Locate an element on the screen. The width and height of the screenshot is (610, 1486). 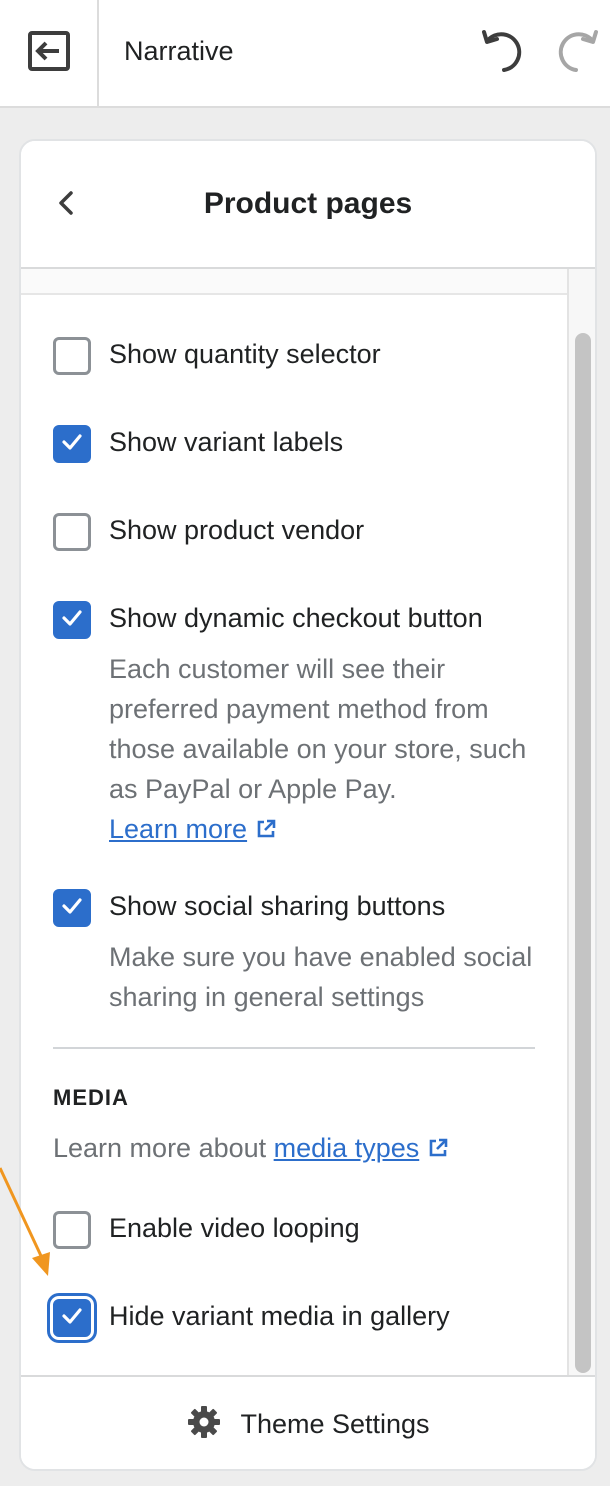
media-types-link: media types is located at coordinates (347, 1148).